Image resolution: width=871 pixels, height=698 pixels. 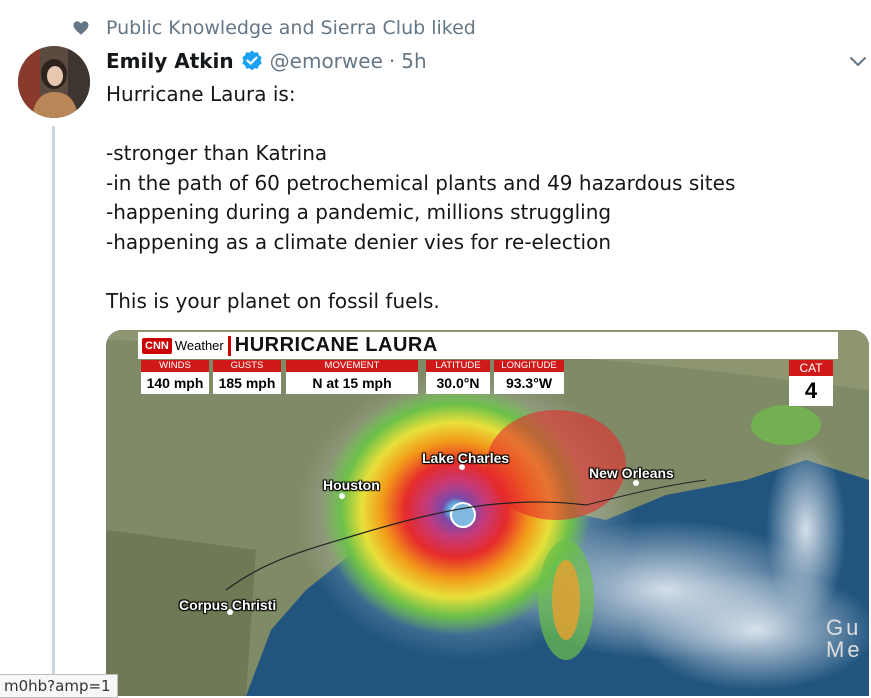 What do you see at coordinates (352, 383) in the screenshot?
I see `stat-value: N at 15 mph` at bounding box center [352, 383].